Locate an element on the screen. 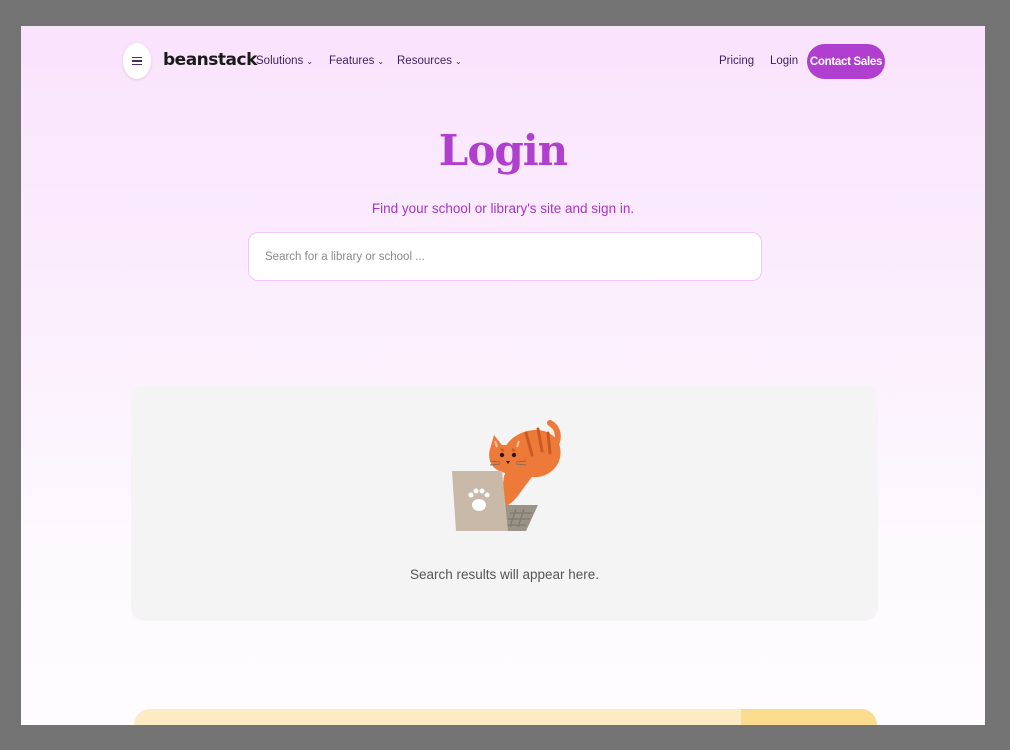 Image resolution: width=1010 pixels, height=750 pixels. page-title: Login is located at coordinates (503, 150).